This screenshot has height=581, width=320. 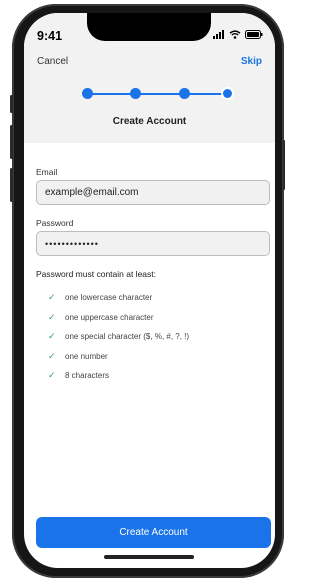 I want to click on mute-switch, so click(x=11, y=104).